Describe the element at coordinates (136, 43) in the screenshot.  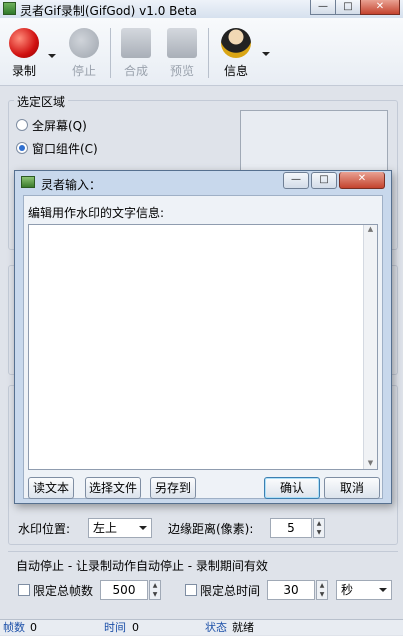
I see `film-icon` at that location.